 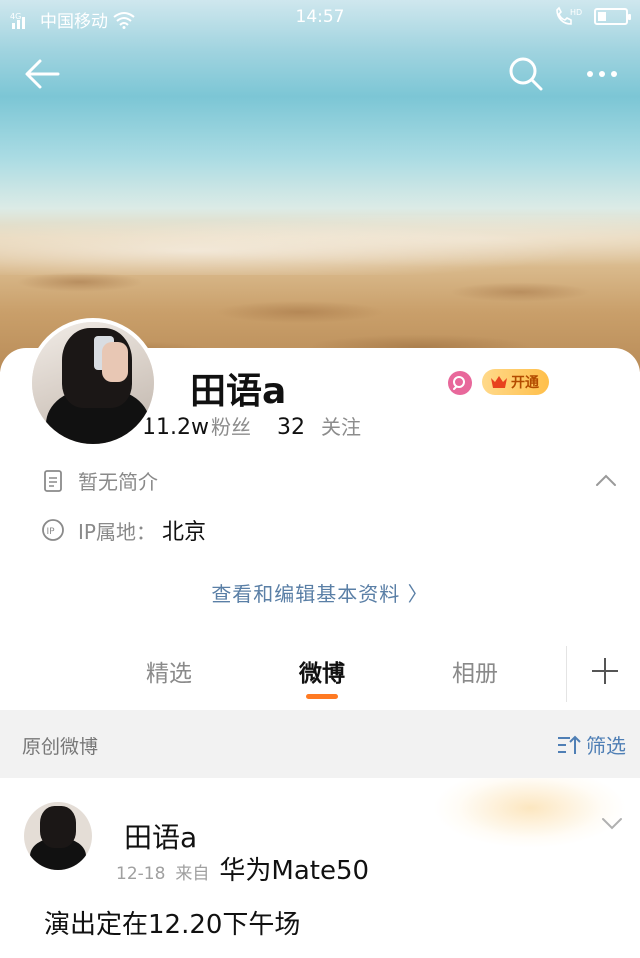 I want to click on hd-label: HD, so click(x=576, y=12).